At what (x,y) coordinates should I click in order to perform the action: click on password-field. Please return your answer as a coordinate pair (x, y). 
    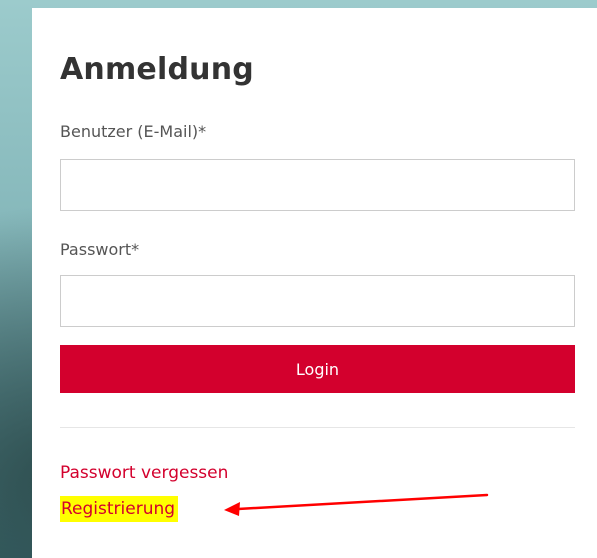
    Looking at the image, I should click on (317, 301).